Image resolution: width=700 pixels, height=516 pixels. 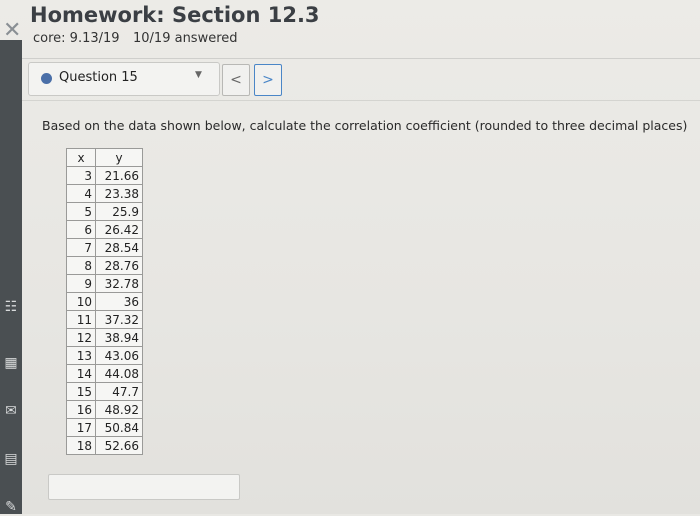 I want to click on table-row: 6 26.42, so click(x=104, y=229).